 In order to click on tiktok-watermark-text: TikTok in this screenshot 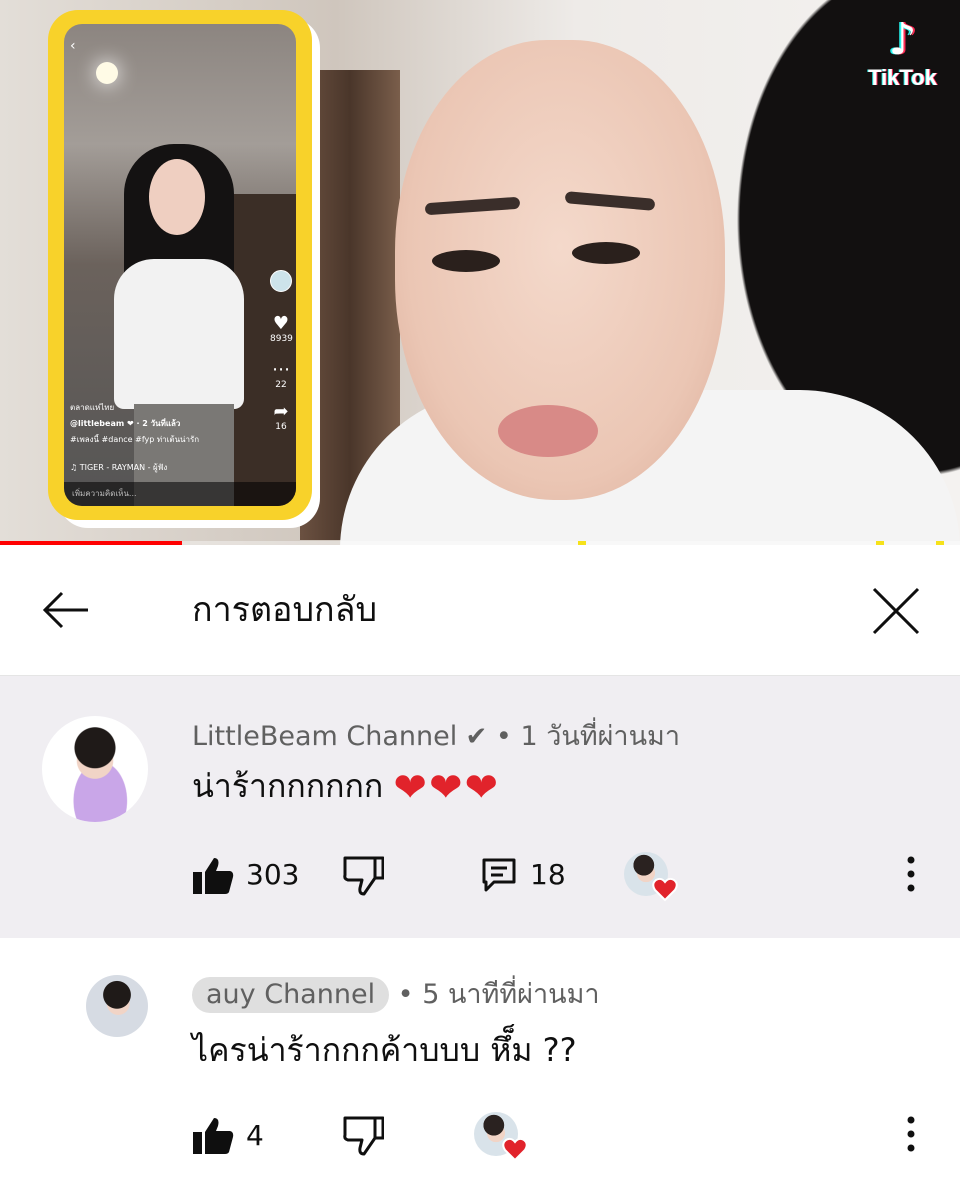, I will do `click(902, 77)`.